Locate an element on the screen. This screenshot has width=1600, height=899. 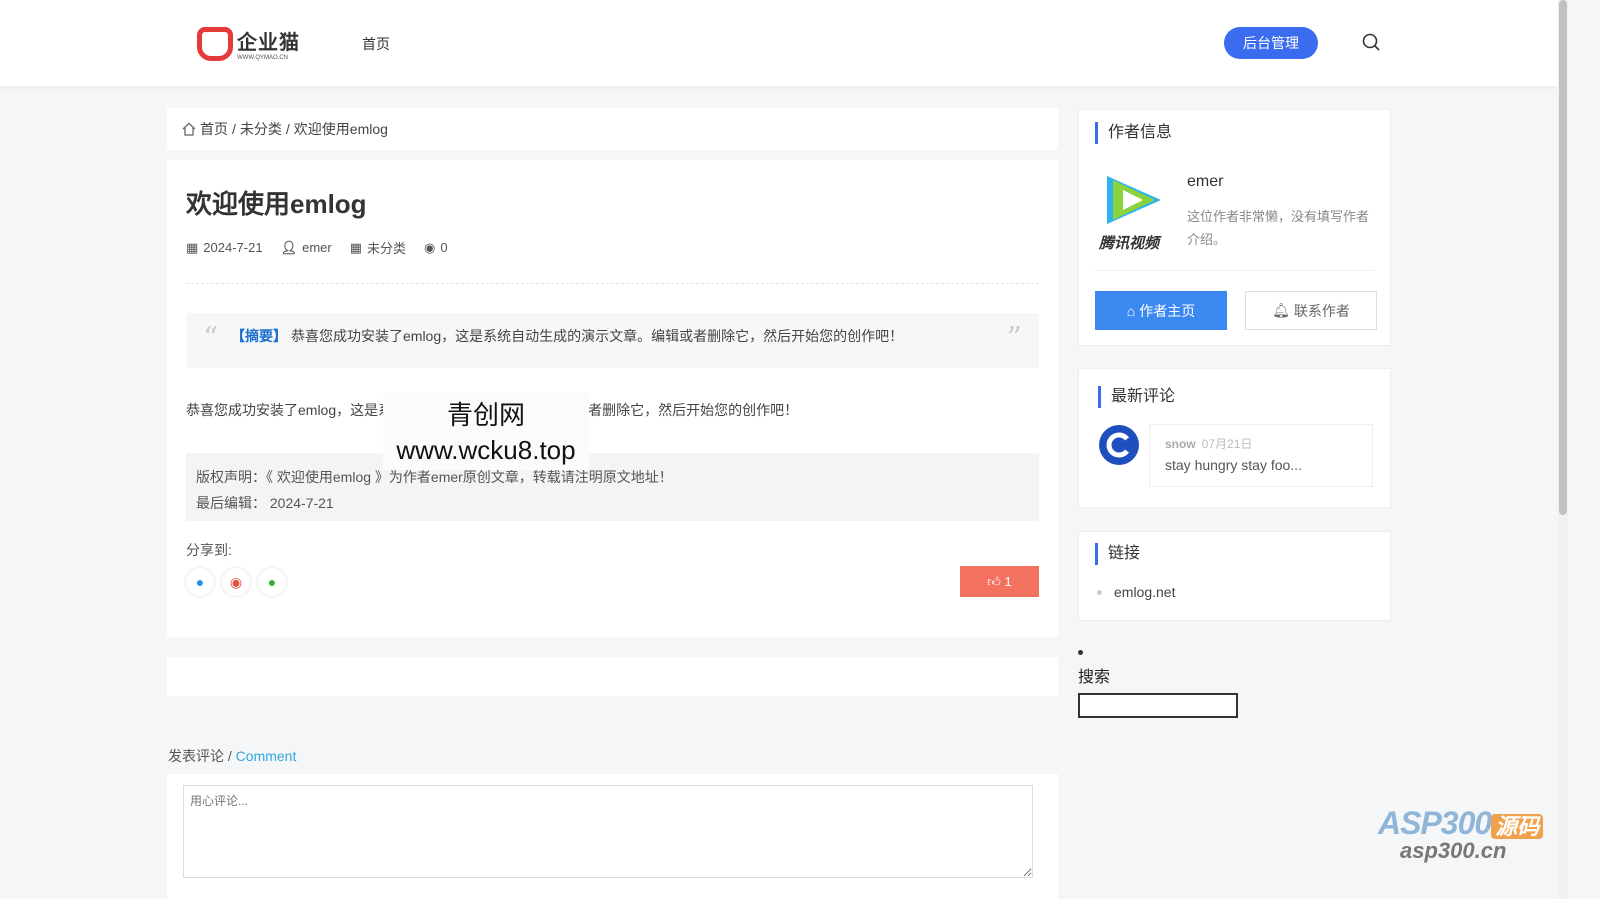
widget-title: 作者信息 is located at coordinates (1133, 133).